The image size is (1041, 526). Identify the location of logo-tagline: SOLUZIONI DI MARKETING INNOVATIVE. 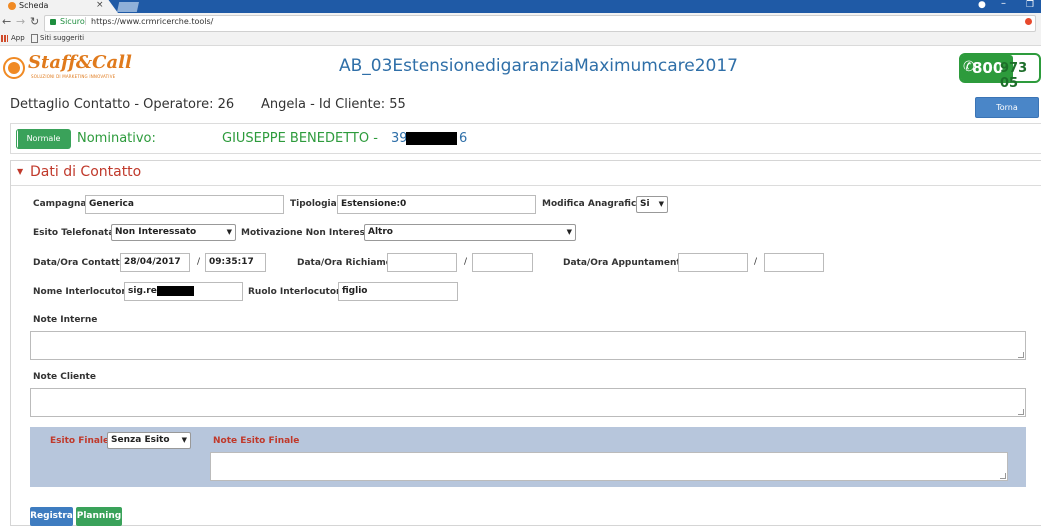
(73, 76).